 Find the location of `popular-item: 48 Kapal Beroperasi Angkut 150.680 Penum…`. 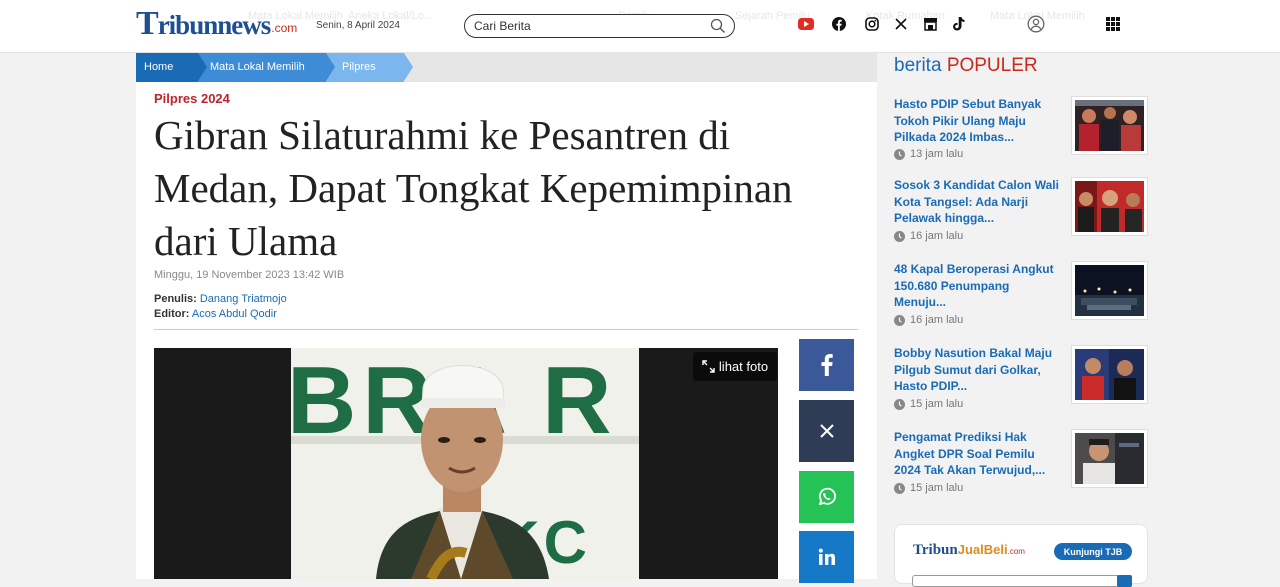

popular-item: 48 Kapal Beroperasi Angkut 150.680 Penum… is located at coordinates (1021, 296).